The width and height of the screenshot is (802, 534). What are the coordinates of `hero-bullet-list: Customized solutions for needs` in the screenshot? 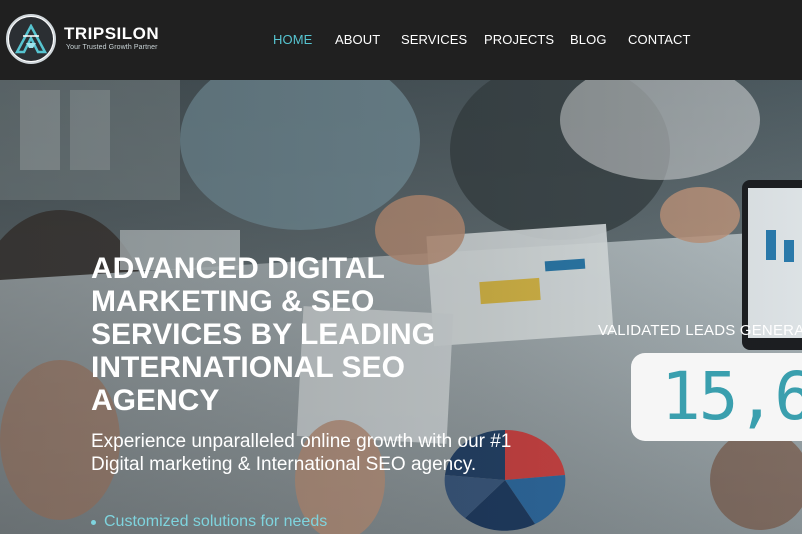 It's located at (209, 522).